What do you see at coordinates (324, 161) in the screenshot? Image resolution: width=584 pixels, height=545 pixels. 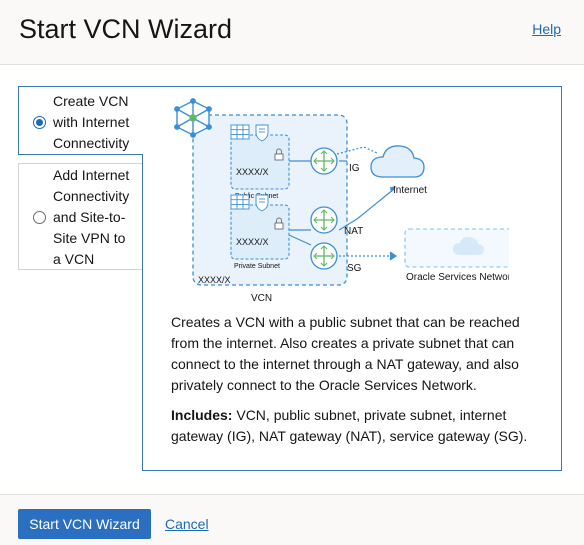 I see `internet-gateway-icon` at bounding box center [324, 161].